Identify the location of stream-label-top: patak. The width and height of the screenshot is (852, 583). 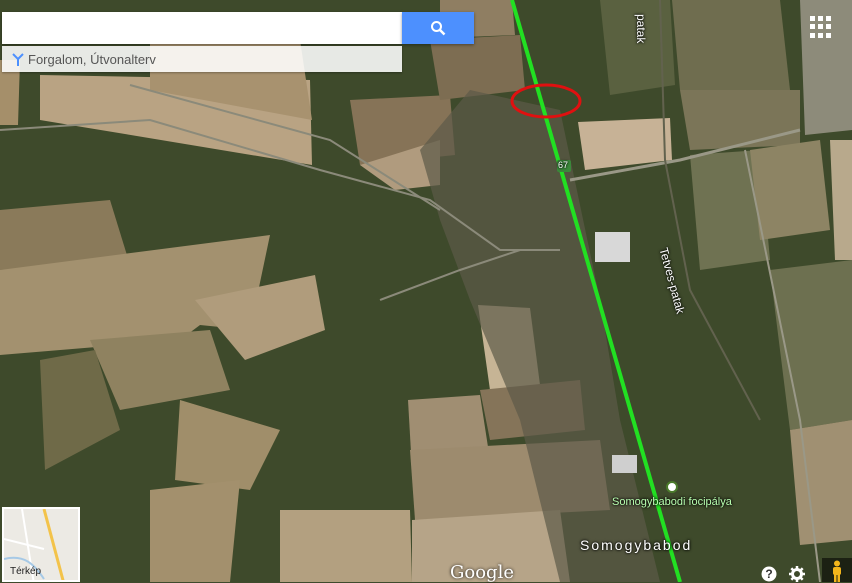
(641, 29).